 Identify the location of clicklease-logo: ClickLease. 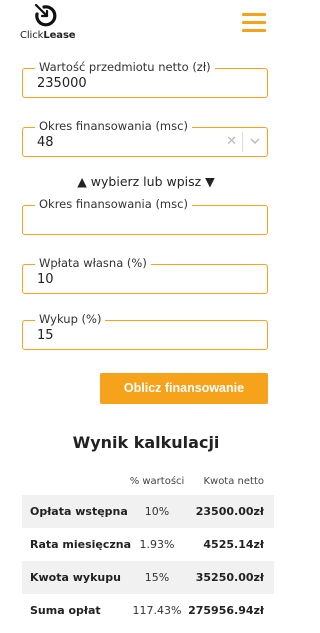
(48, 24).